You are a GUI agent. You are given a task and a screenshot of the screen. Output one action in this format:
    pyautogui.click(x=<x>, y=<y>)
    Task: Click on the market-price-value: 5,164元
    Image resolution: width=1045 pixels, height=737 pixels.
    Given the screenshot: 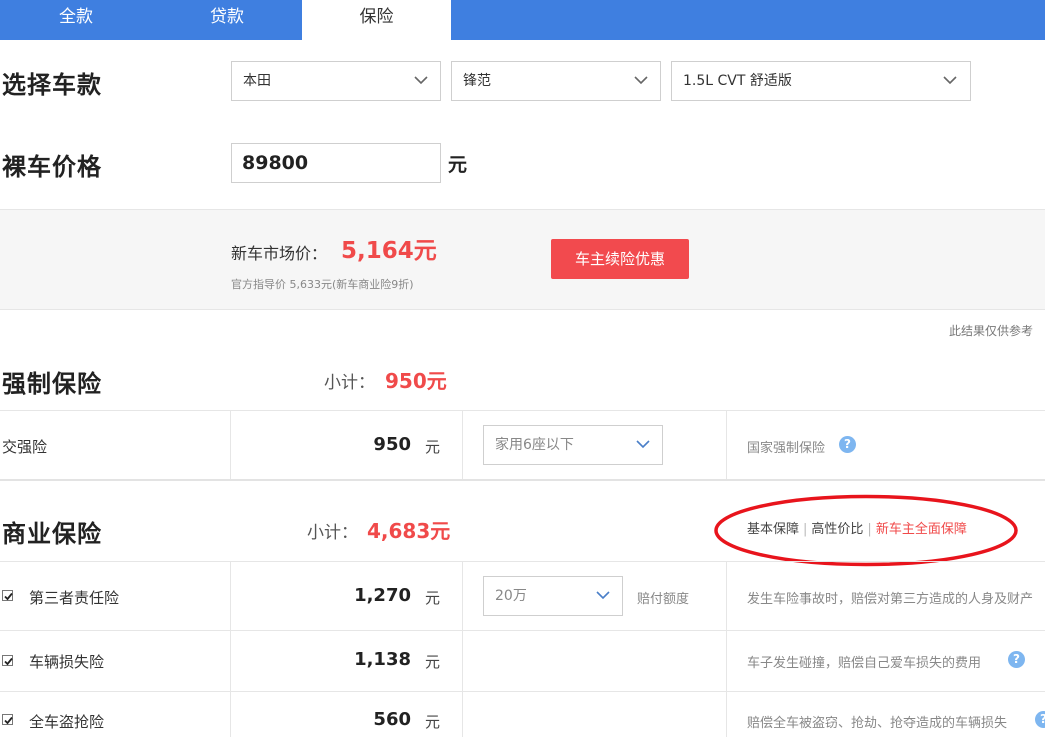 What is the action you would take?
    pyautogui.click(x=389, y=251)
    